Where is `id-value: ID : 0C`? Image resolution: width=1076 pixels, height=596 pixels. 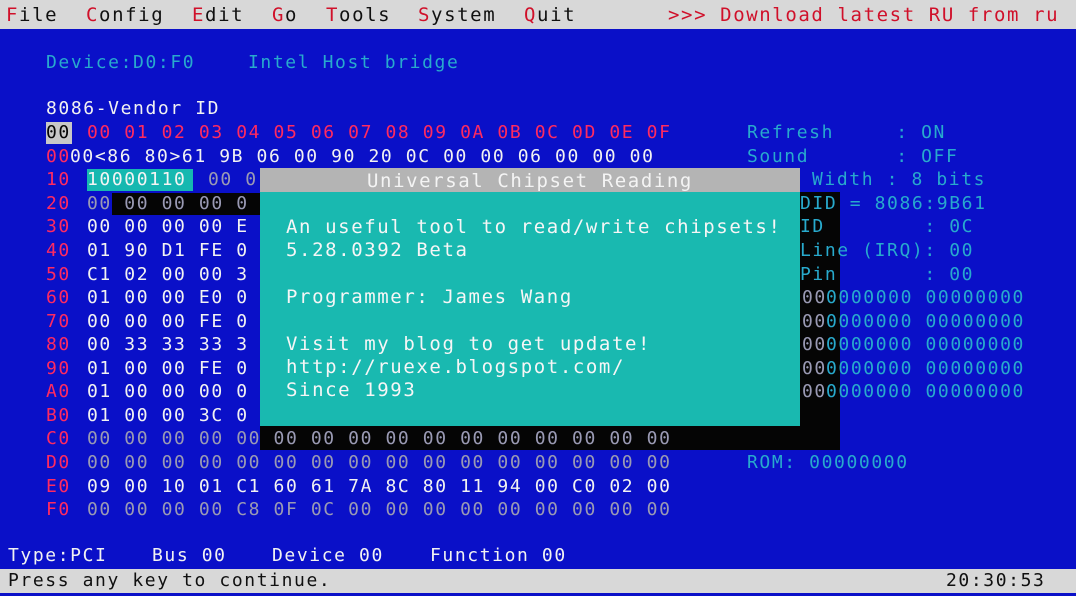
id-value: ID : 0C is located at coordinates (887, 226).